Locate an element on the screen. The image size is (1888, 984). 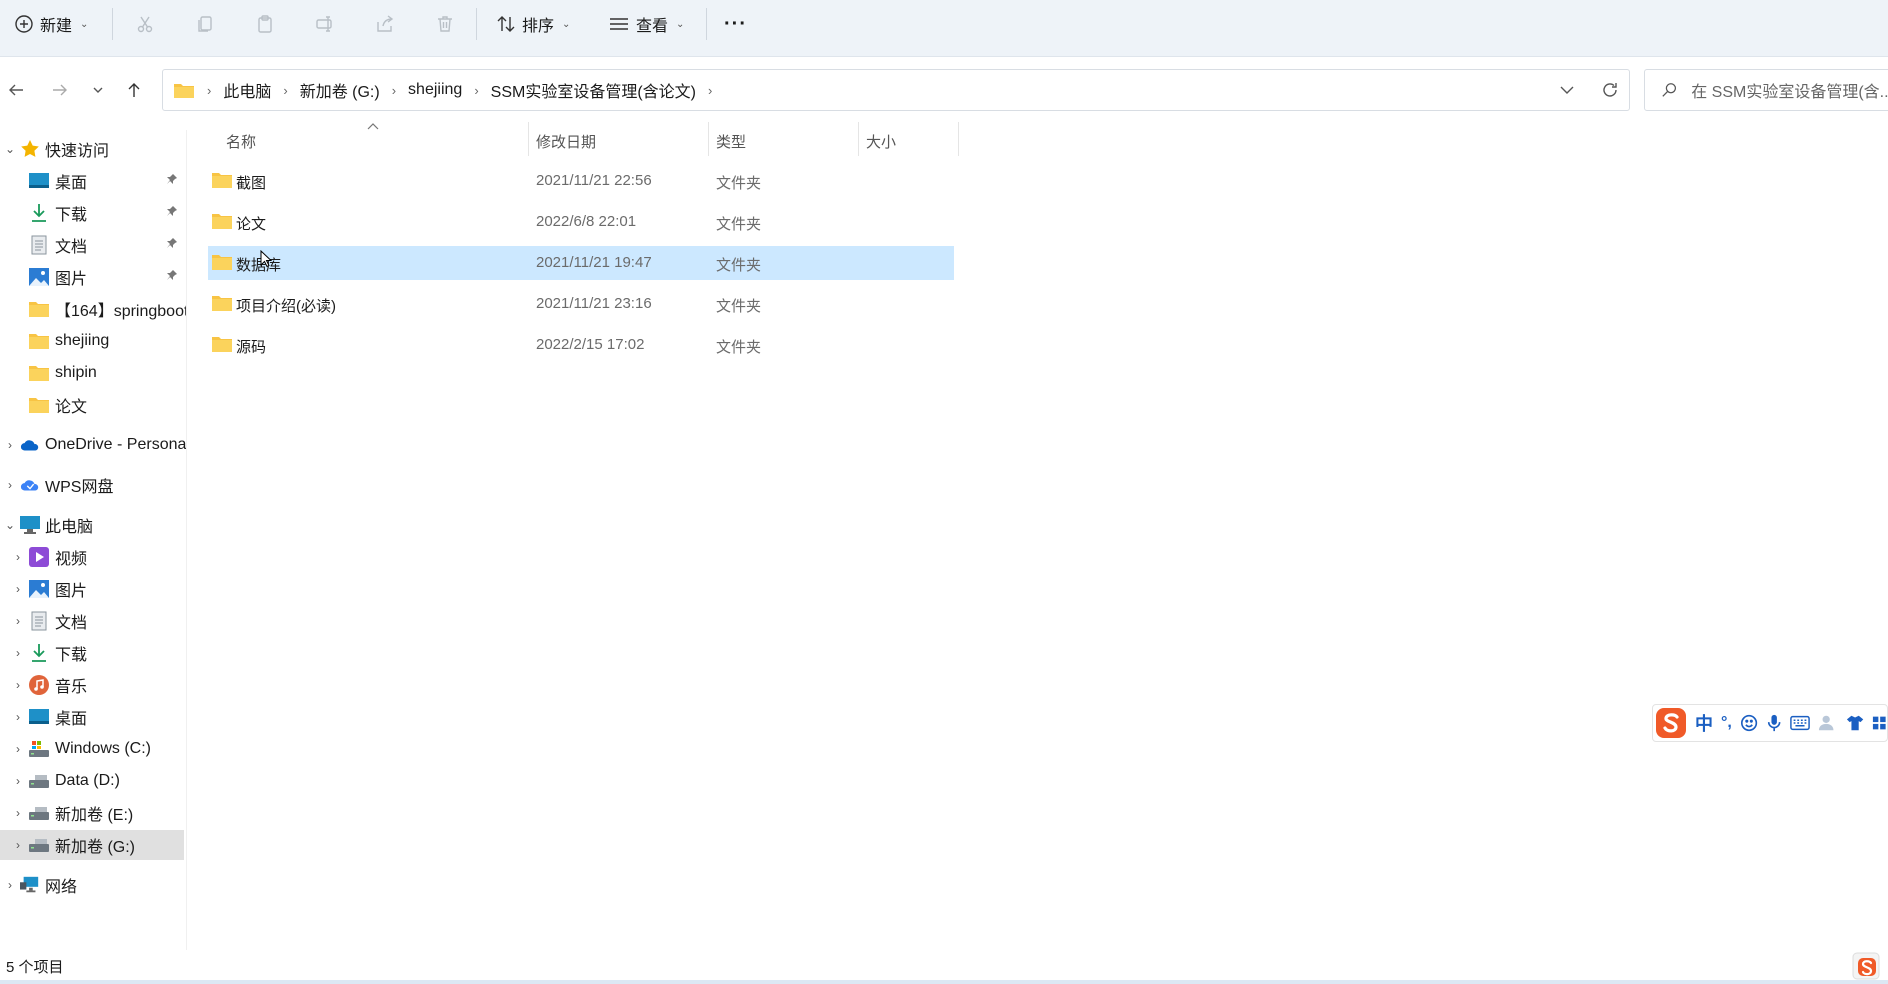
sidebar-label: 图片 is located at coordinates (71, 279).